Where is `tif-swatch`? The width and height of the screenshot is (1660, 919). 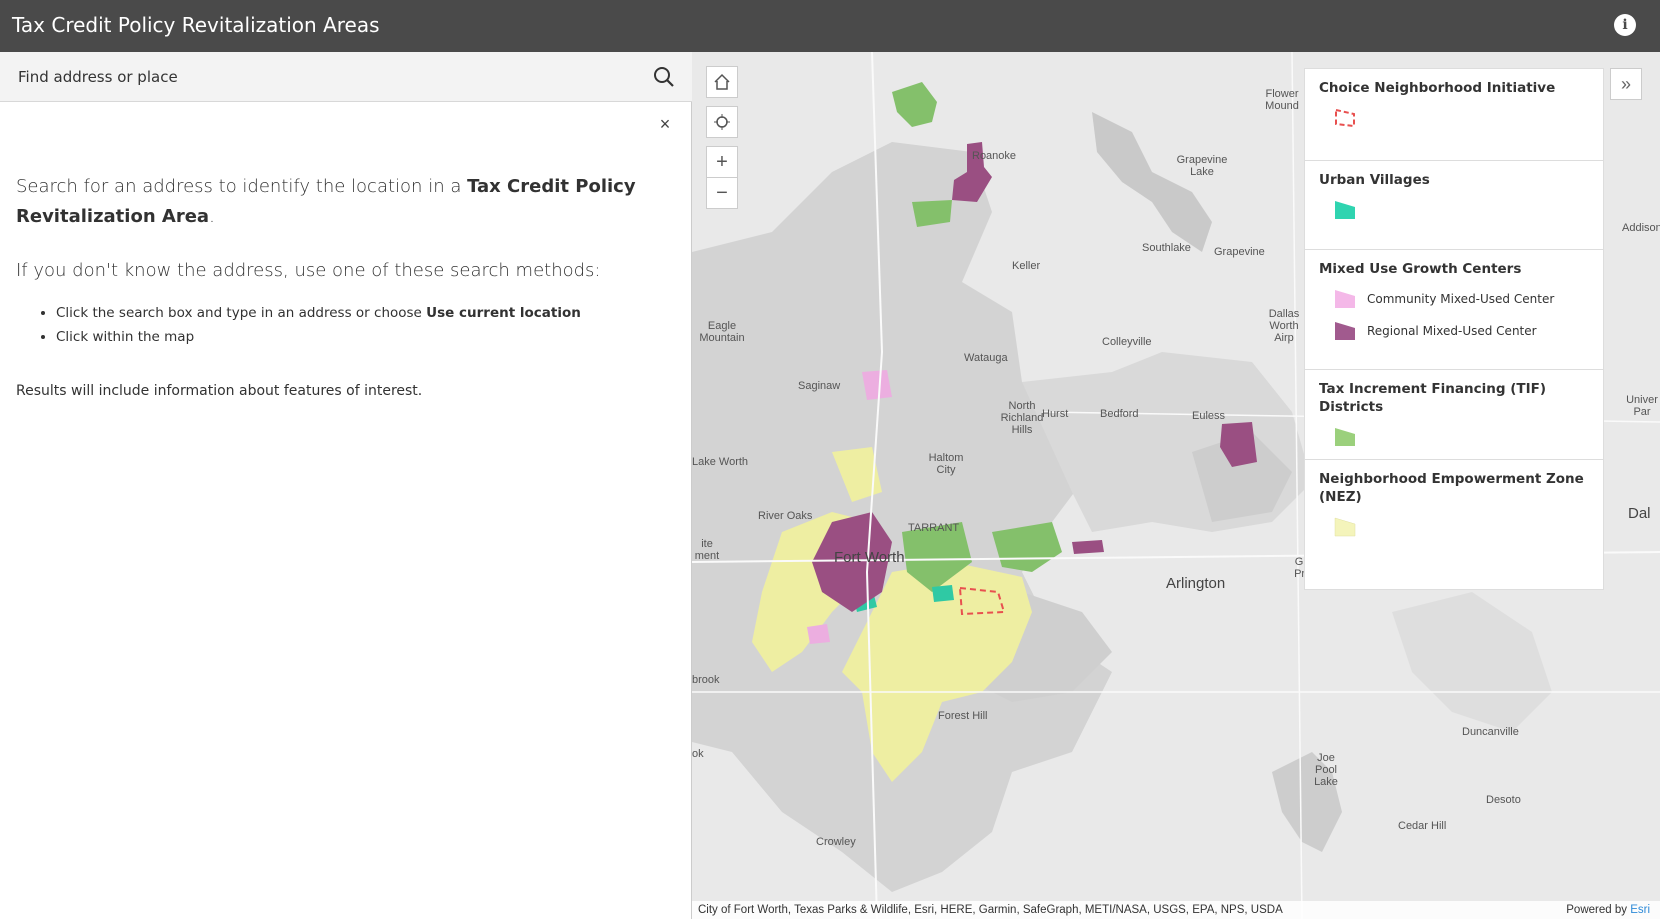
tif-swatch is located at coordinates (1345, 437).